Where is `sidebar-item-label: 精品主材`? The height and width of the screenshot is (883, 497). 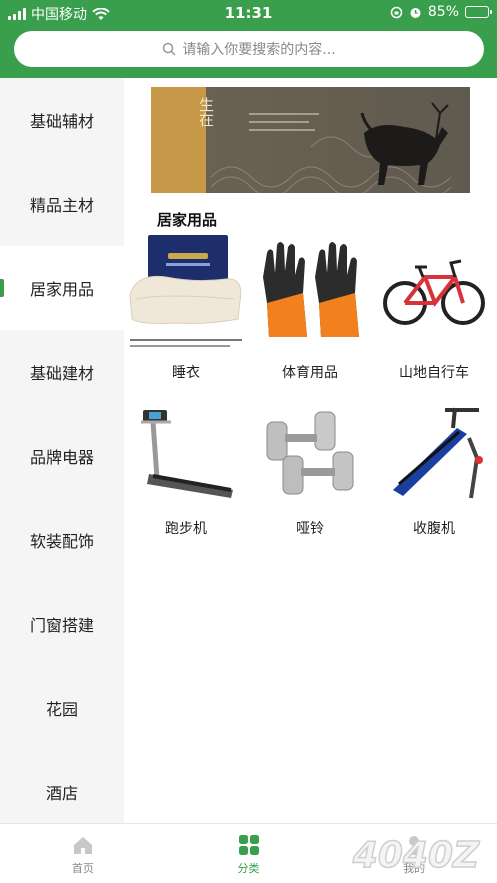 sidebar-item-label: 精品主材 is located at coordinates (61, 205).